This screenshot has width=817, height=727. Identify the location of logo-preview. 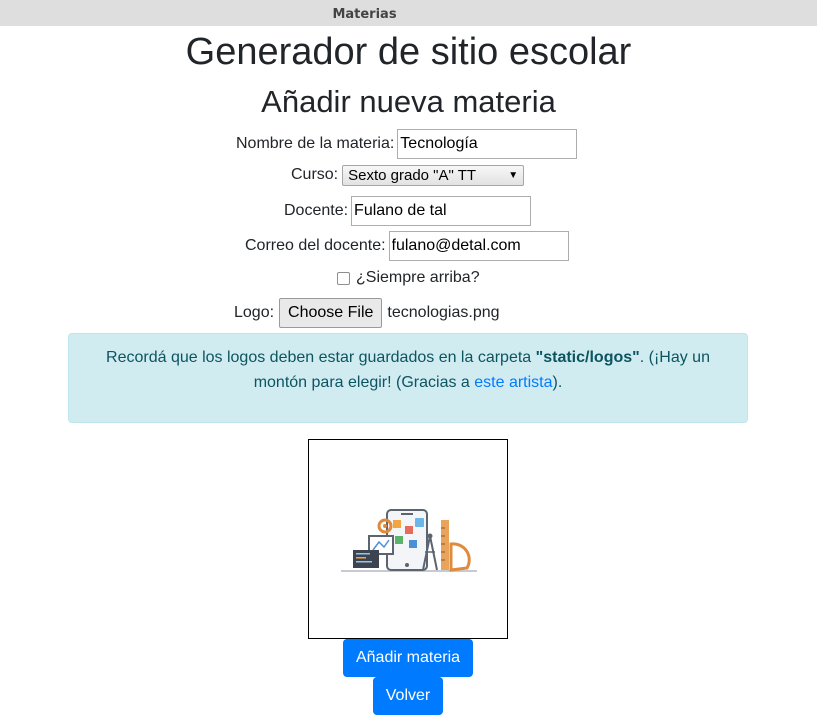
(408, 539).